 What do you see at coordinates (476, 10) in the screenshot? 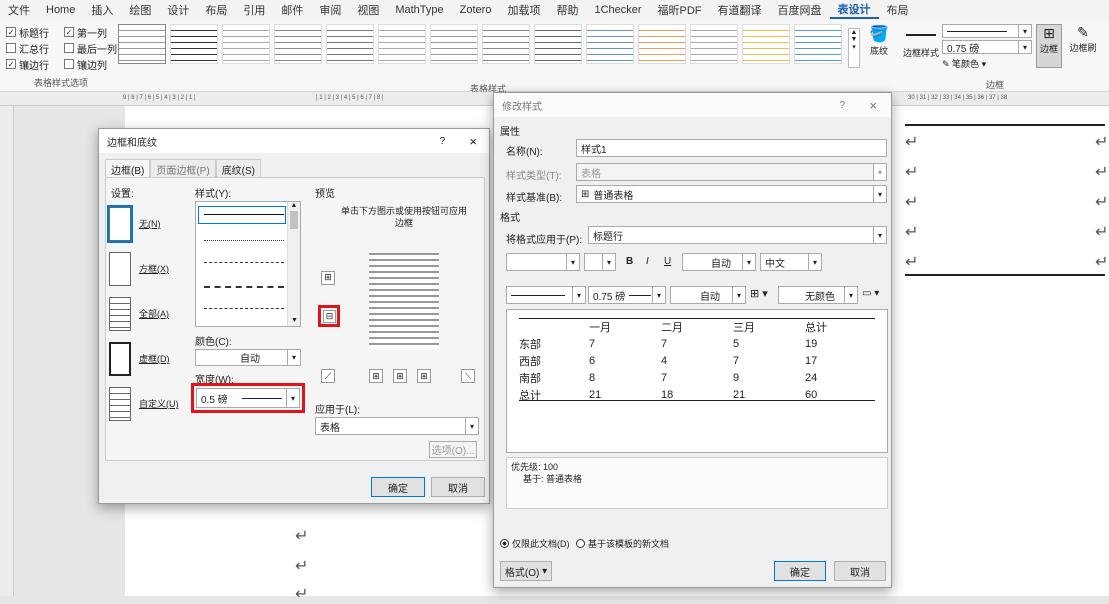
I see `menu-item: Zotero` at bounding box center [476, 10].